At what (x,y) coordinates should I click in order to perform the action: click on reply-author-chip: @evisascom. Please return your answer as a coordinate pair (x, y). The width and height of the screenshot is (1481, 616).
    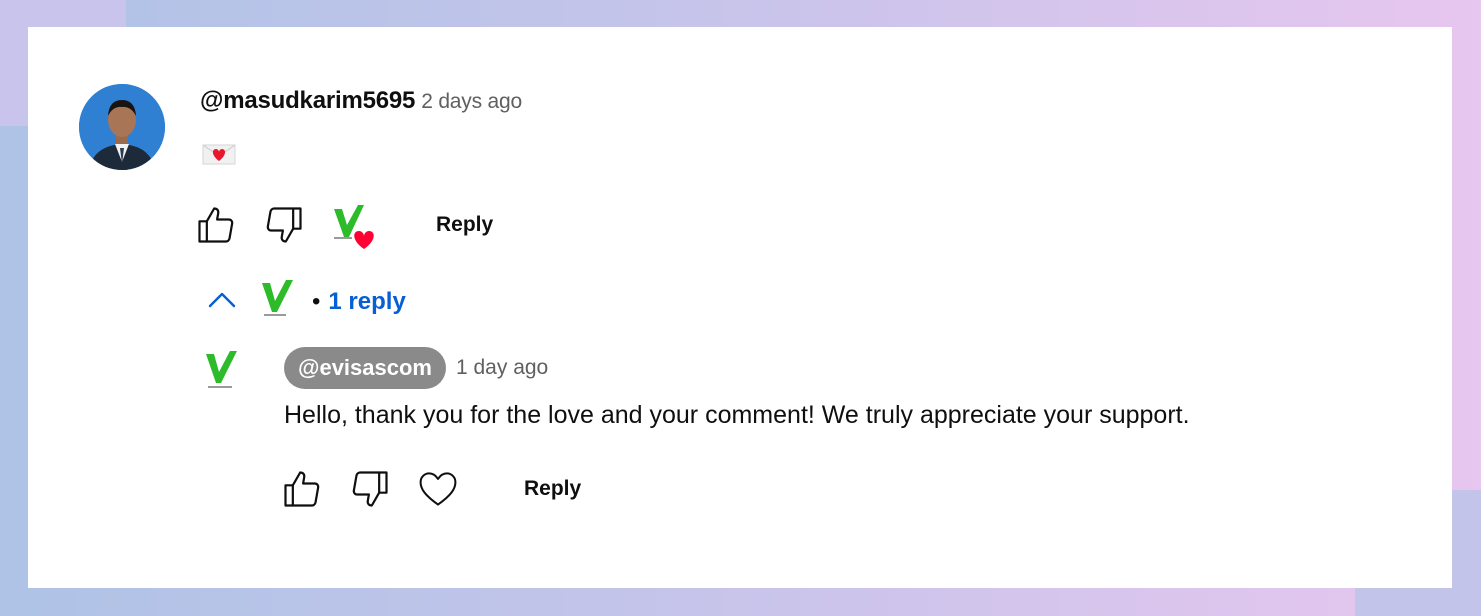
    Looking at the image, I should click on (365, 368).